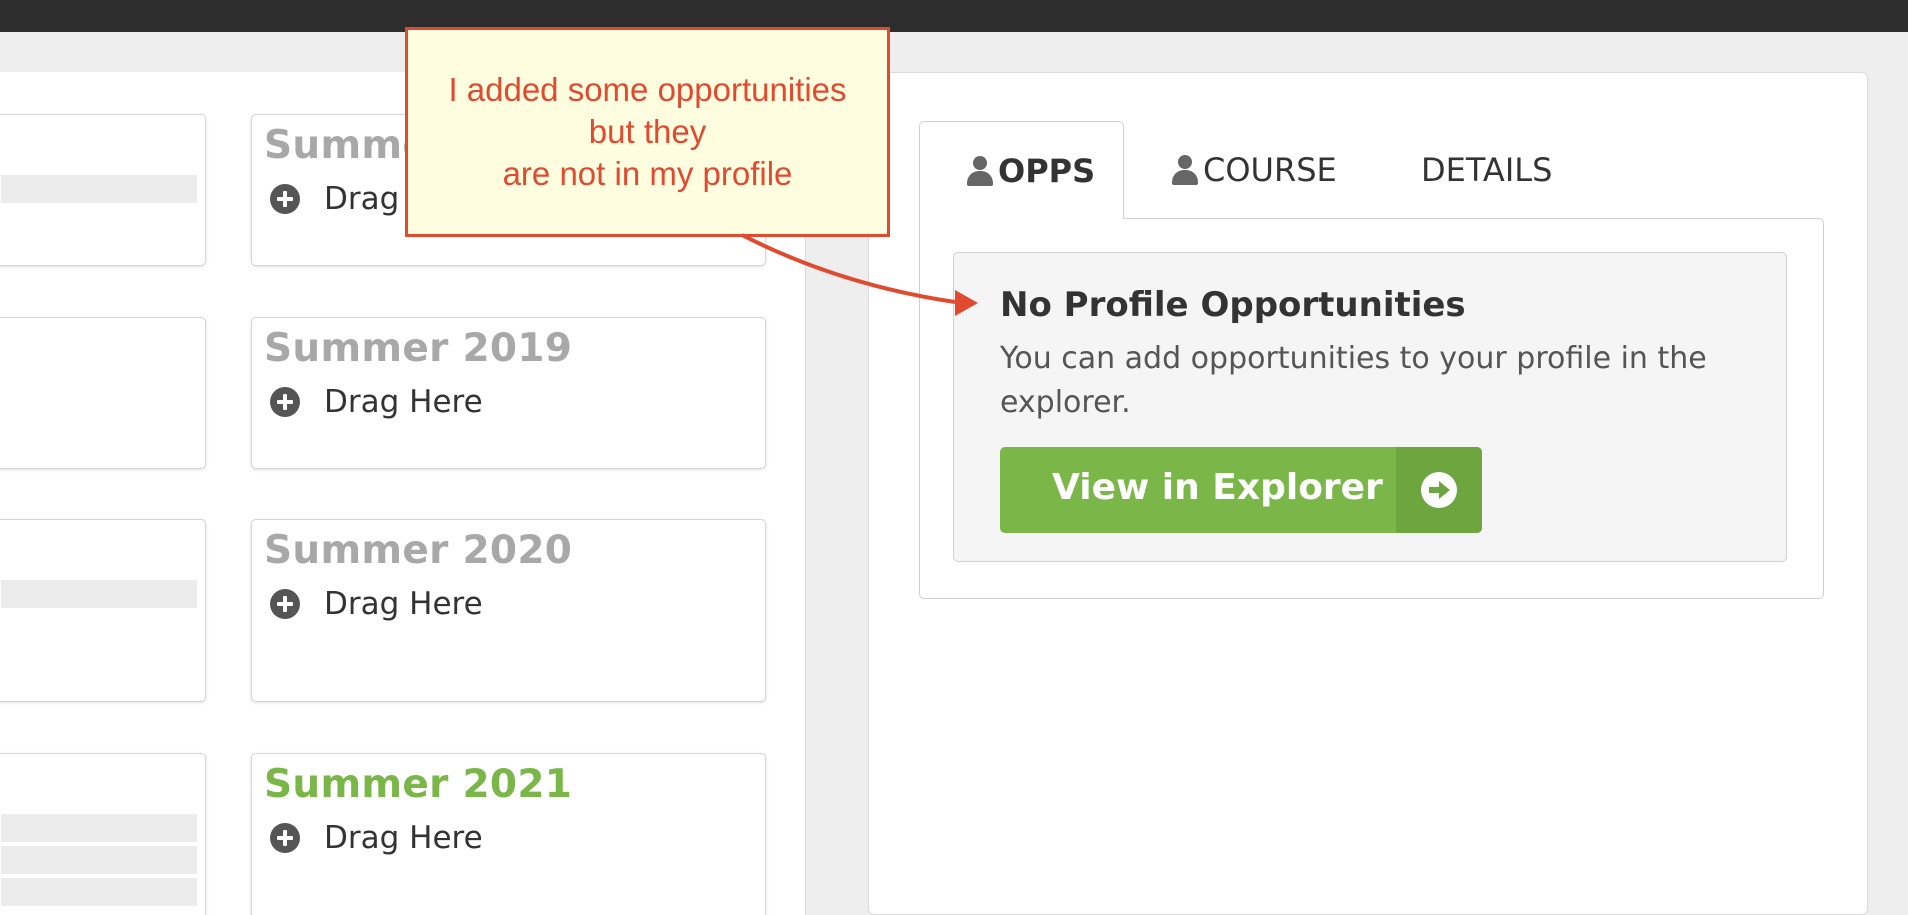  I want to click on term-card-summer-2020: Summer 2020 Drag Here, so click(508, 610).